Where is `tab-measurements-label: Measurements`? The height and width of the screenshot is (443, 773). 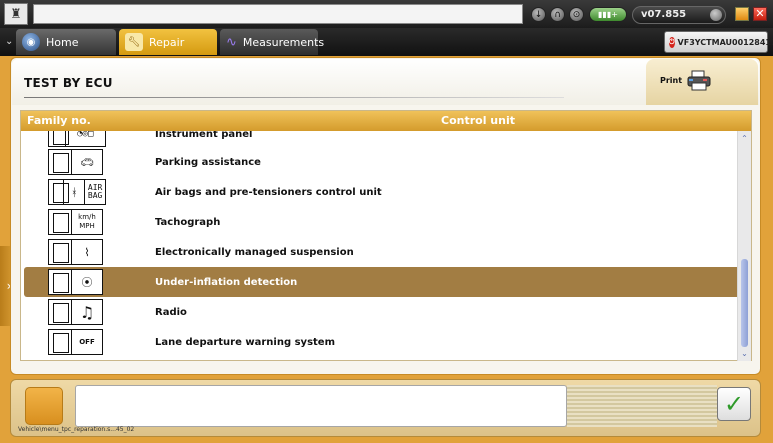
tab-measurements-label: Measurements is located at coordinates (283, 42).